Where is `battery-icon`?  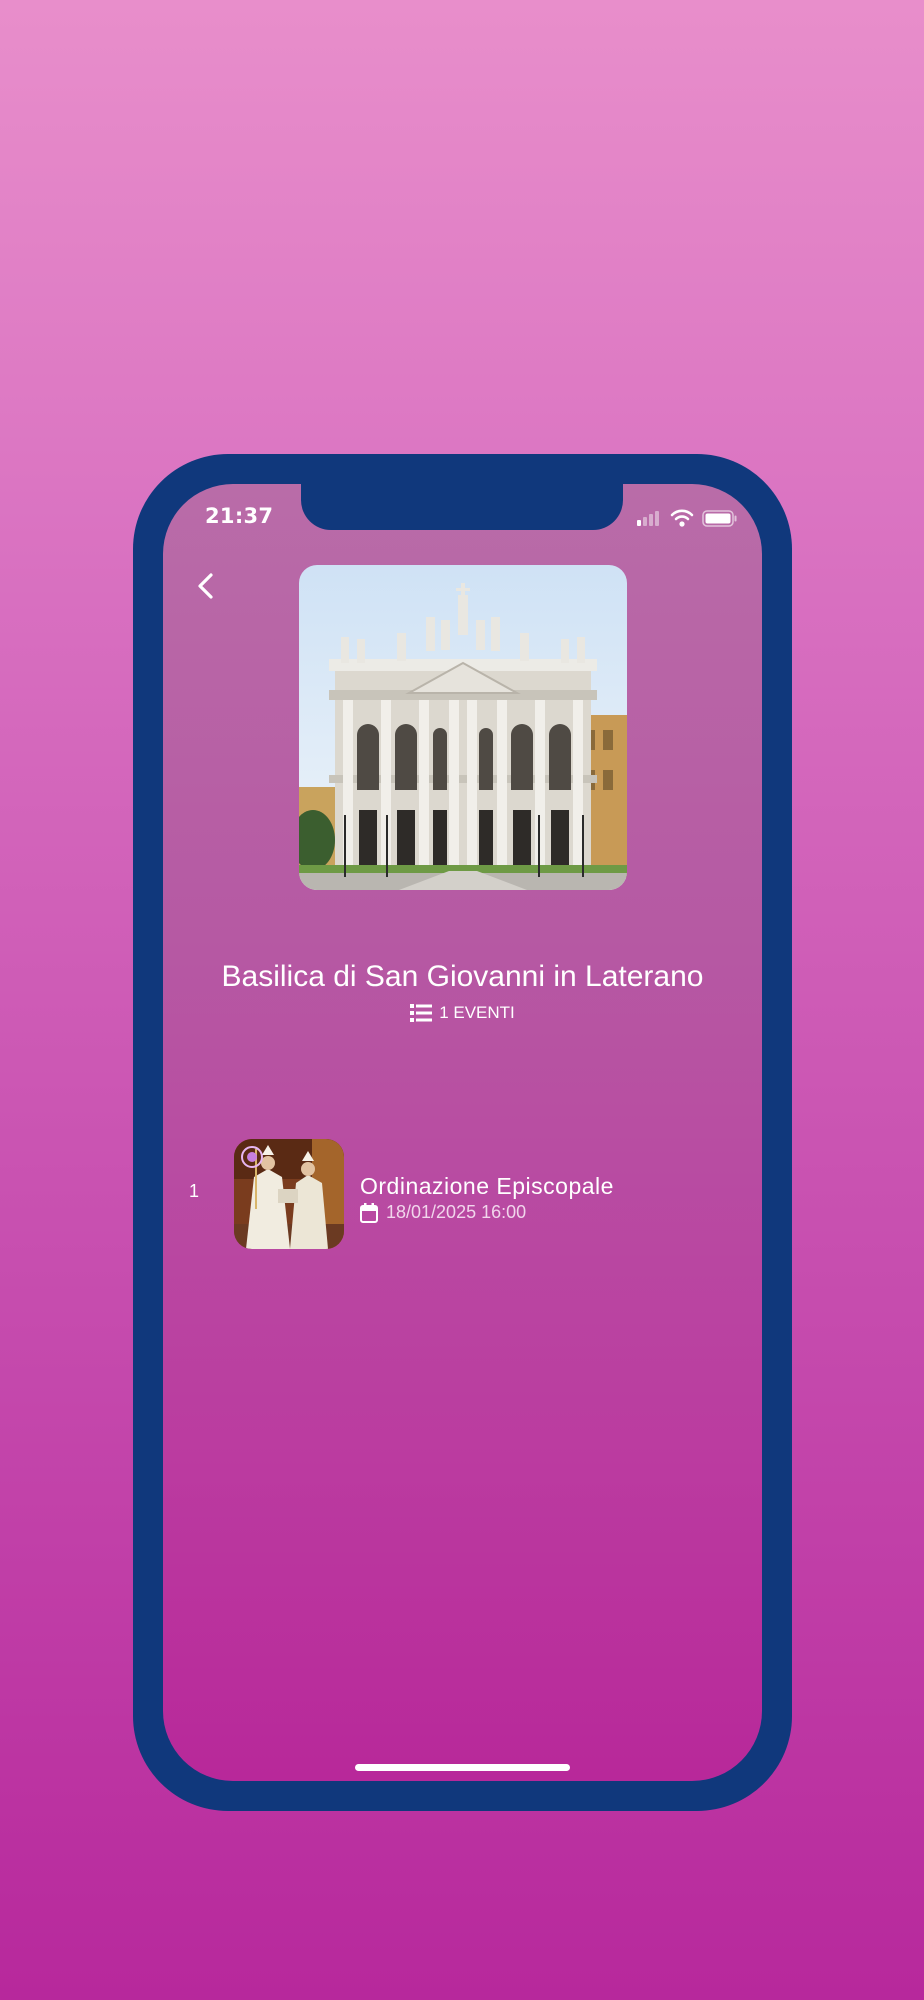
battery-icon is located at coordinates (719, 518).